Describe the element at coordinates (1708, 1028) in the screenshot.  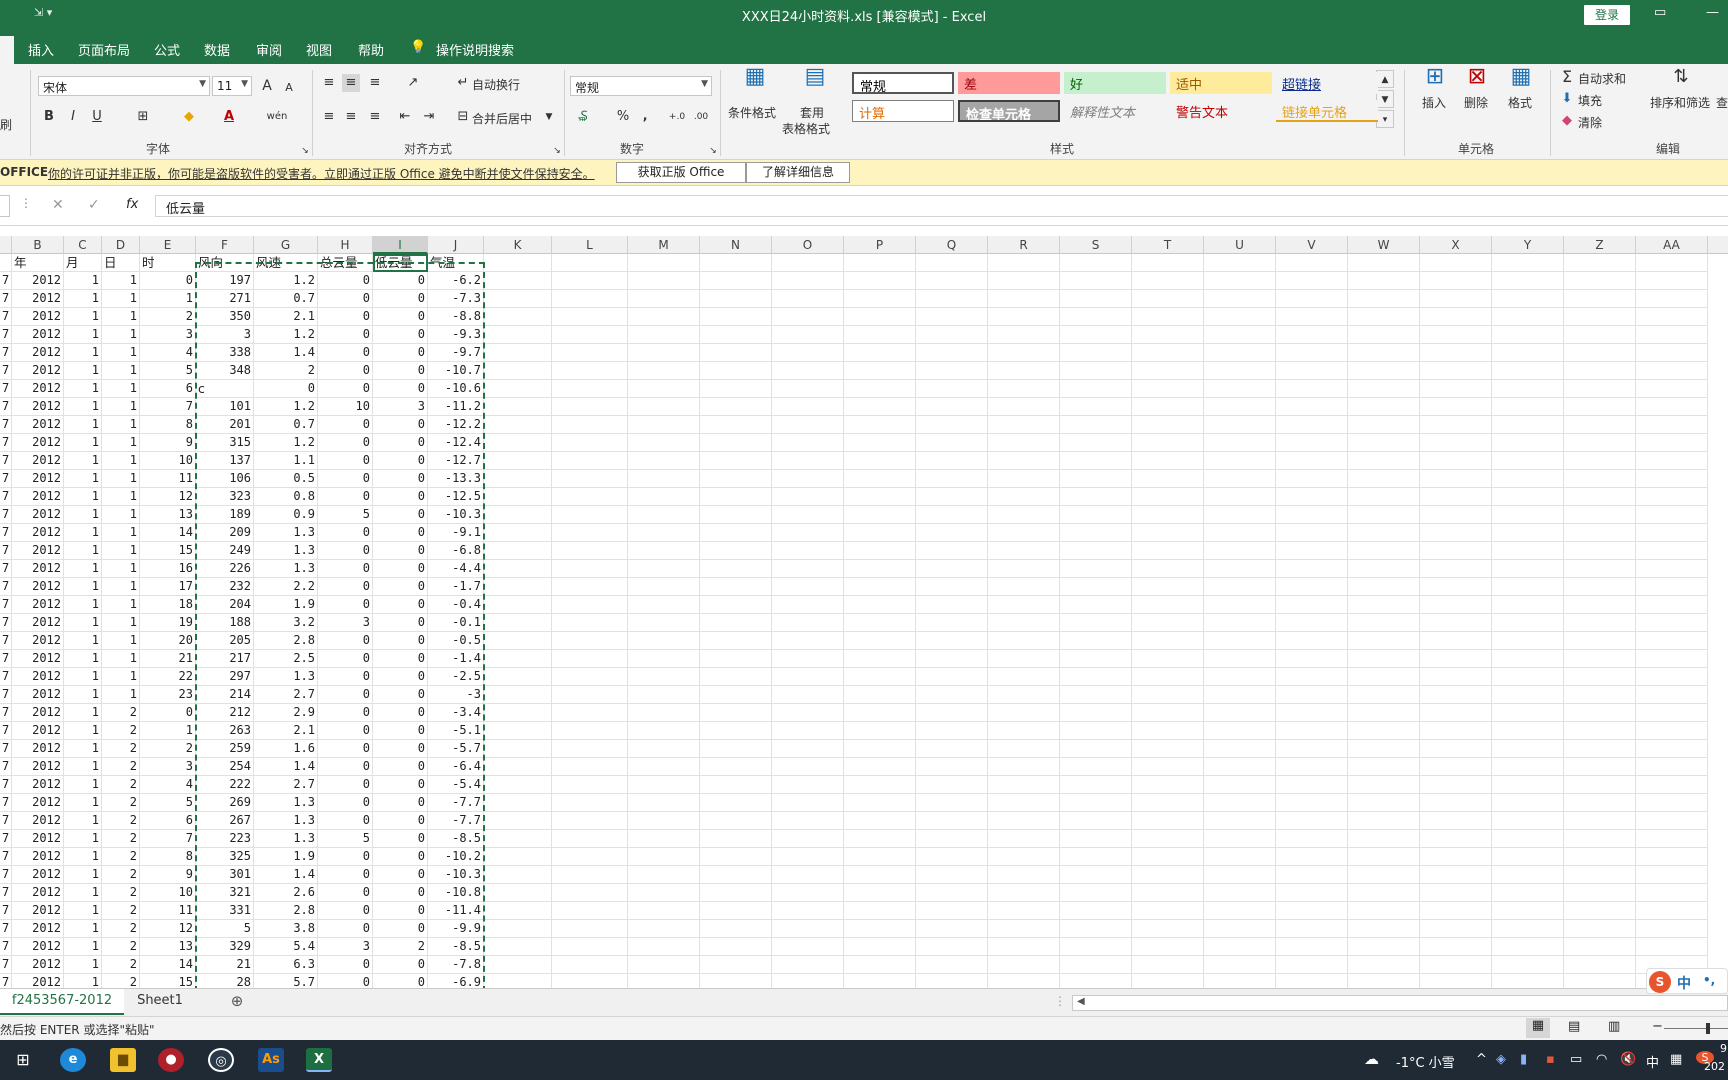
I see `zoom-slider-thumb` at that location.